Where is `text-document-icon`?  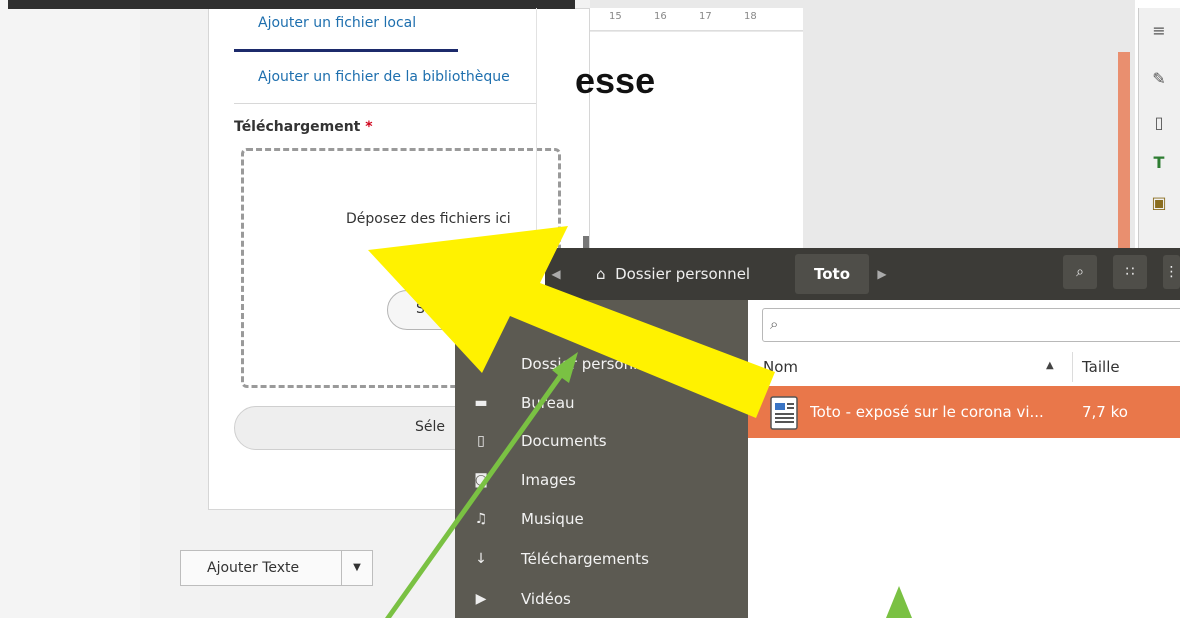
text-document-icon is located at coordinates (784, 413).